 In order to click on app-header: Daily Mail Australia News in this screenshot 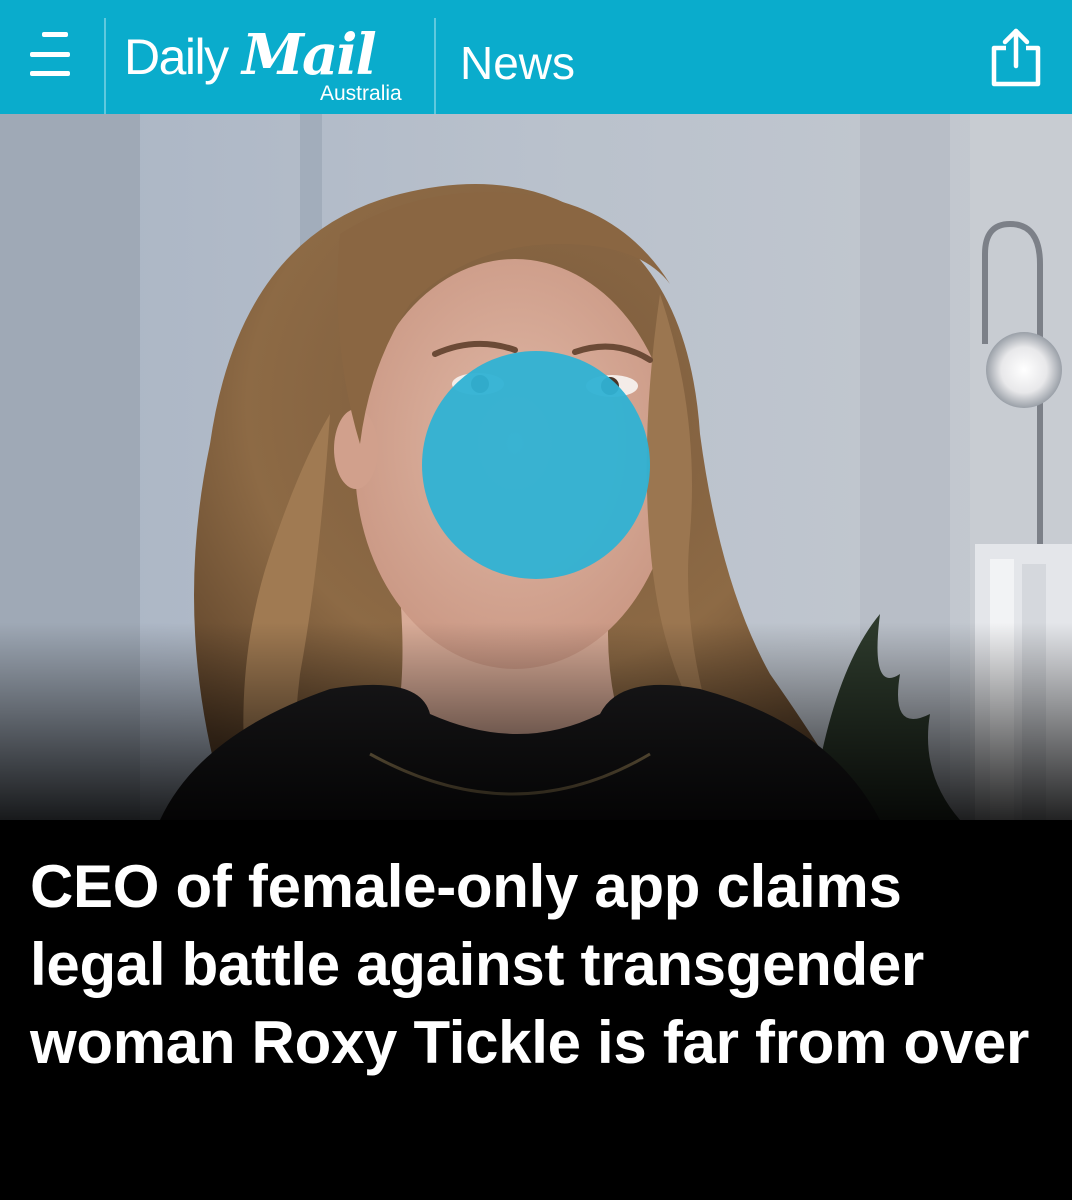, I will do `click(536, 57)`.